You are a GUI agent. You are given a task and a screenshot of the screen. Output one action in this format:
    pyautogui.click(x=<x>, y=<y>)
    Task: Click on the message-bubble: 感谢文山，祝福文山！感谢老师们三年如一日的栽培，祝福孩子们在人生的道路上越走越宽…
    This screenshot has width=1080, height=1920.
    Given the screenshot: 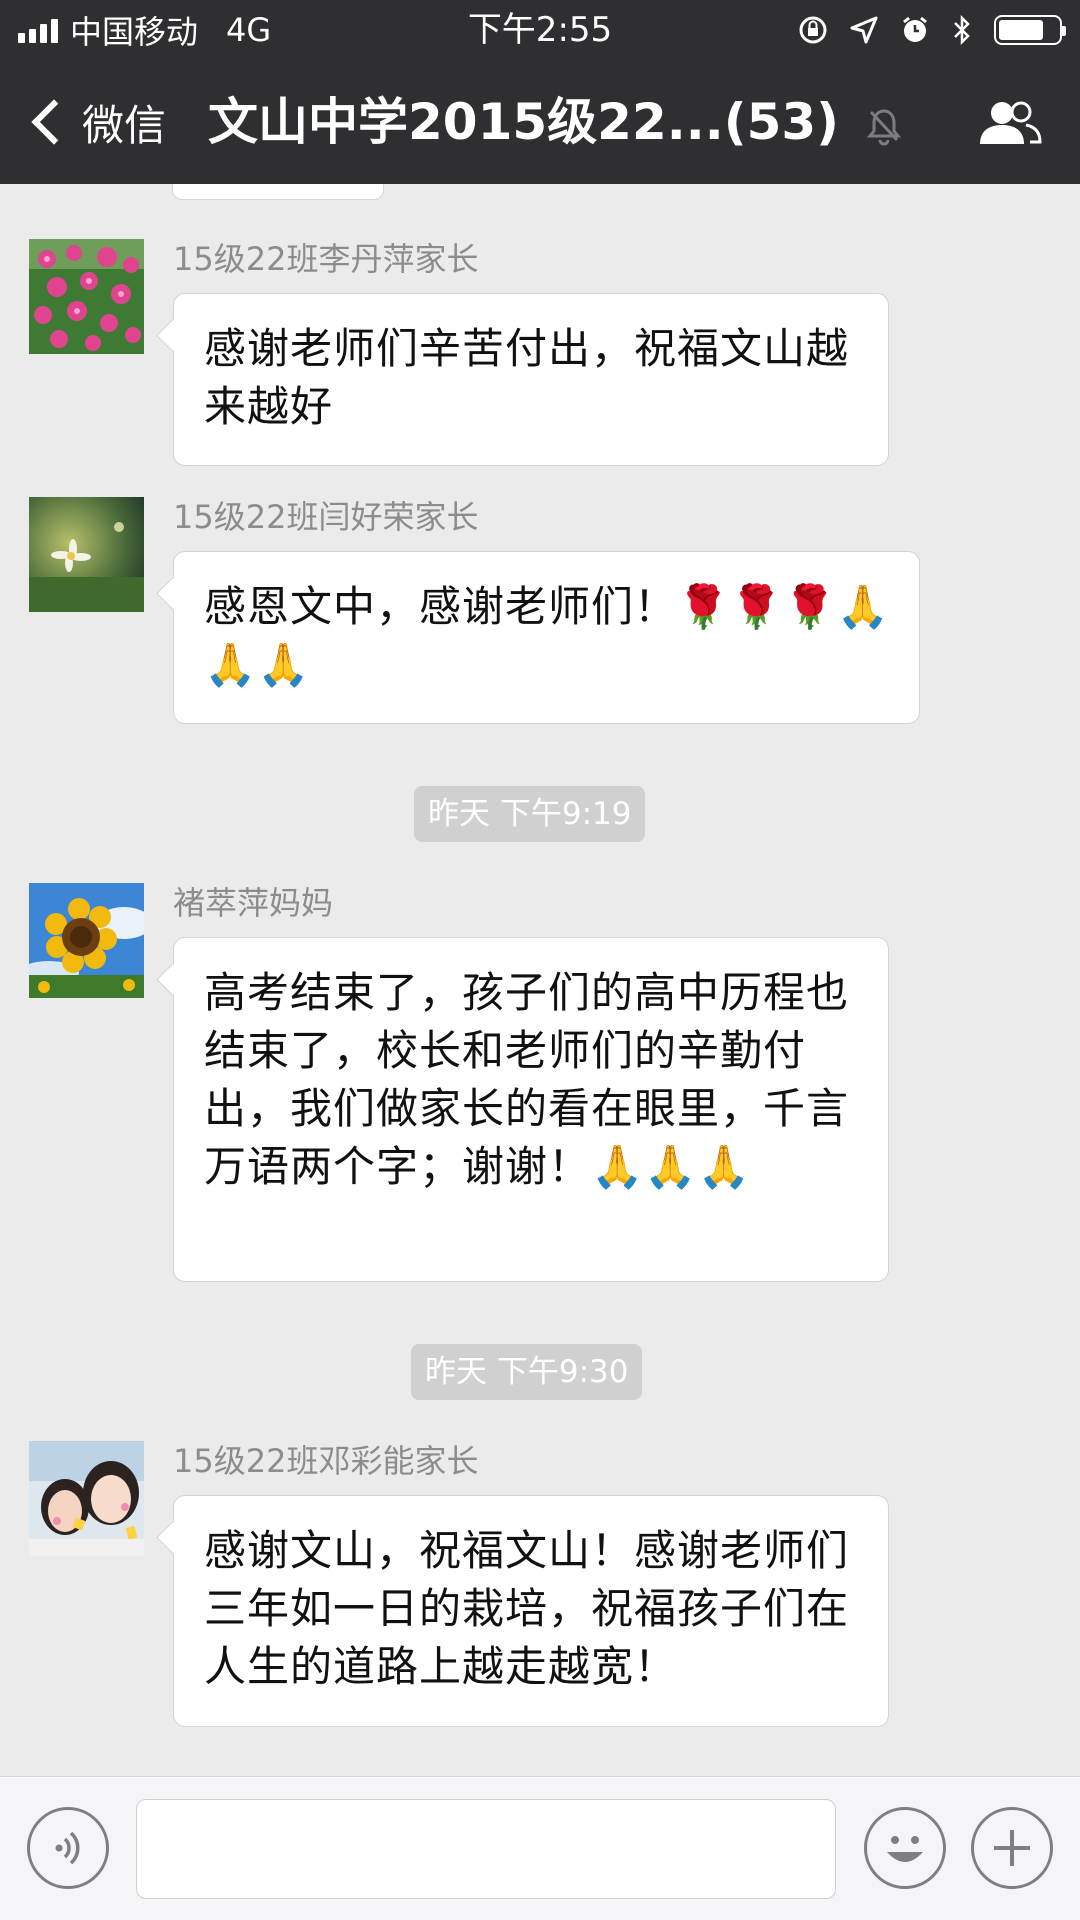 What is the action you would take?
    pyautogui.click(x=531, y=1611)
    